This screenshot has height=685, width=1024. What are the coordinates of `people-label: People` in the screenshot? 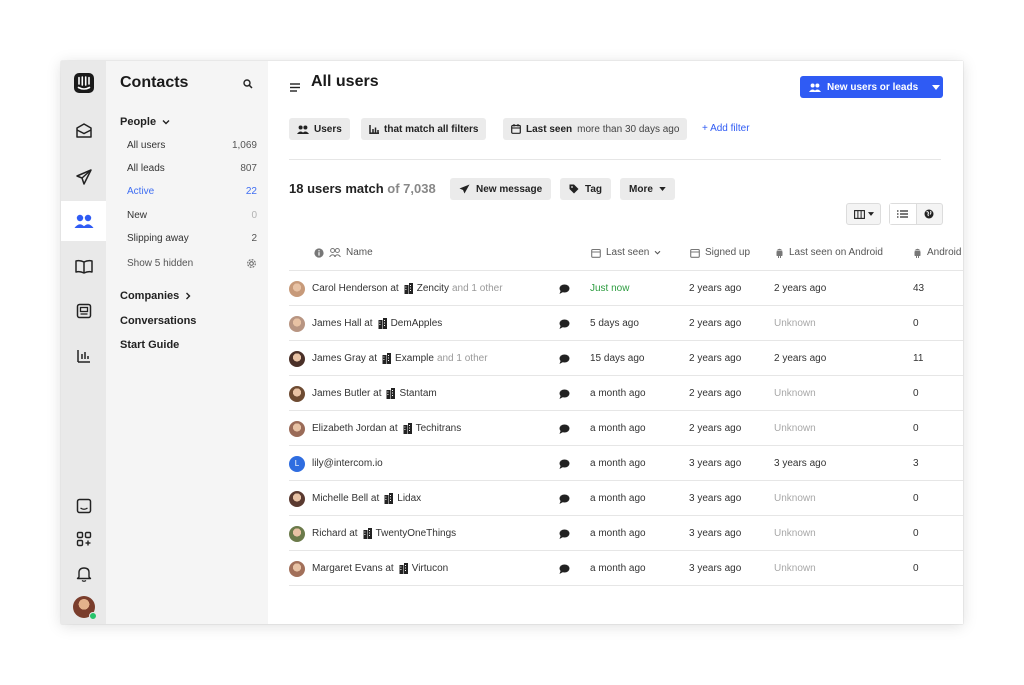 It's located at (138, 122).